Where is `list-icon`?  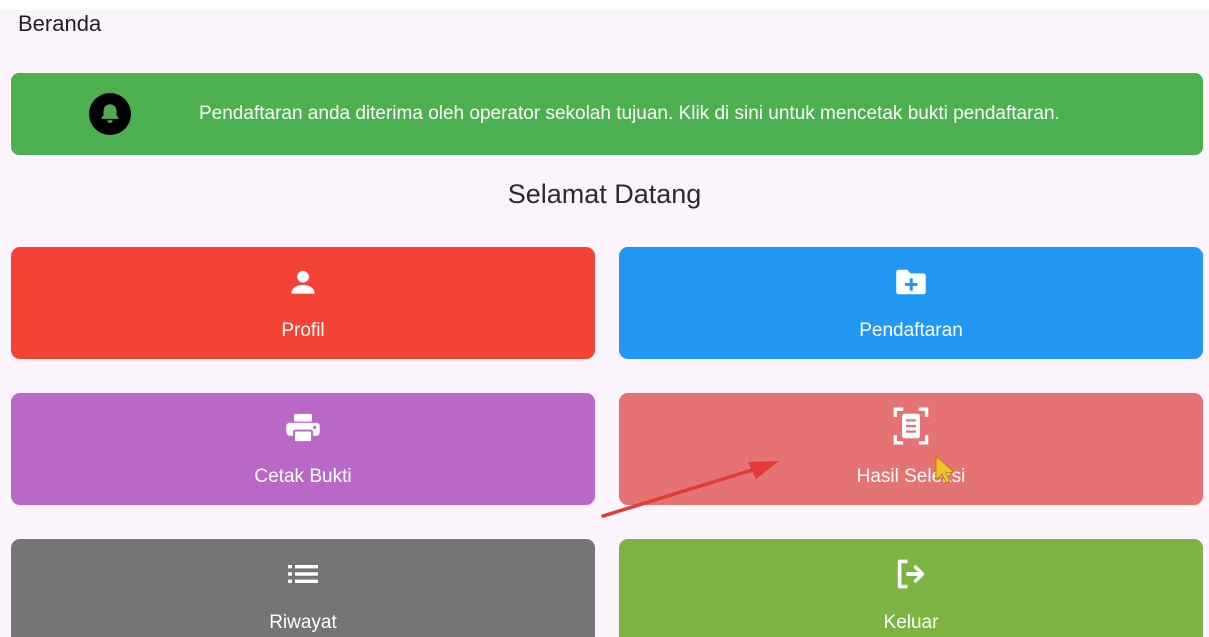
list-icon is located at coordinates (303, 574).